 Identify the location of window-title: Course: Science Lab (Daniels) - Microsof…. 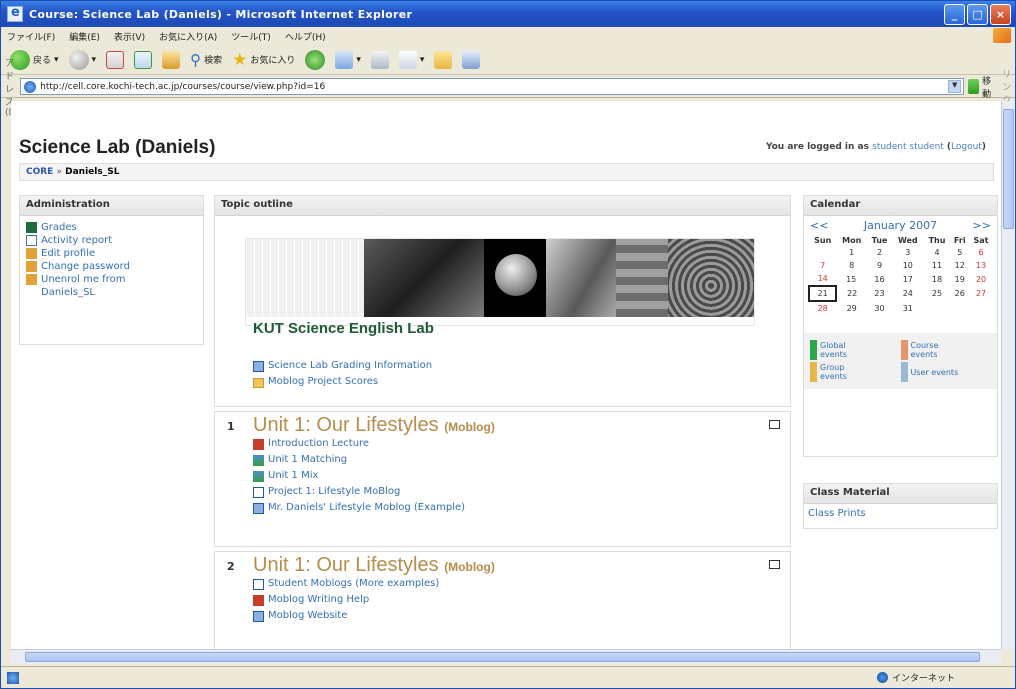
(221, 14).